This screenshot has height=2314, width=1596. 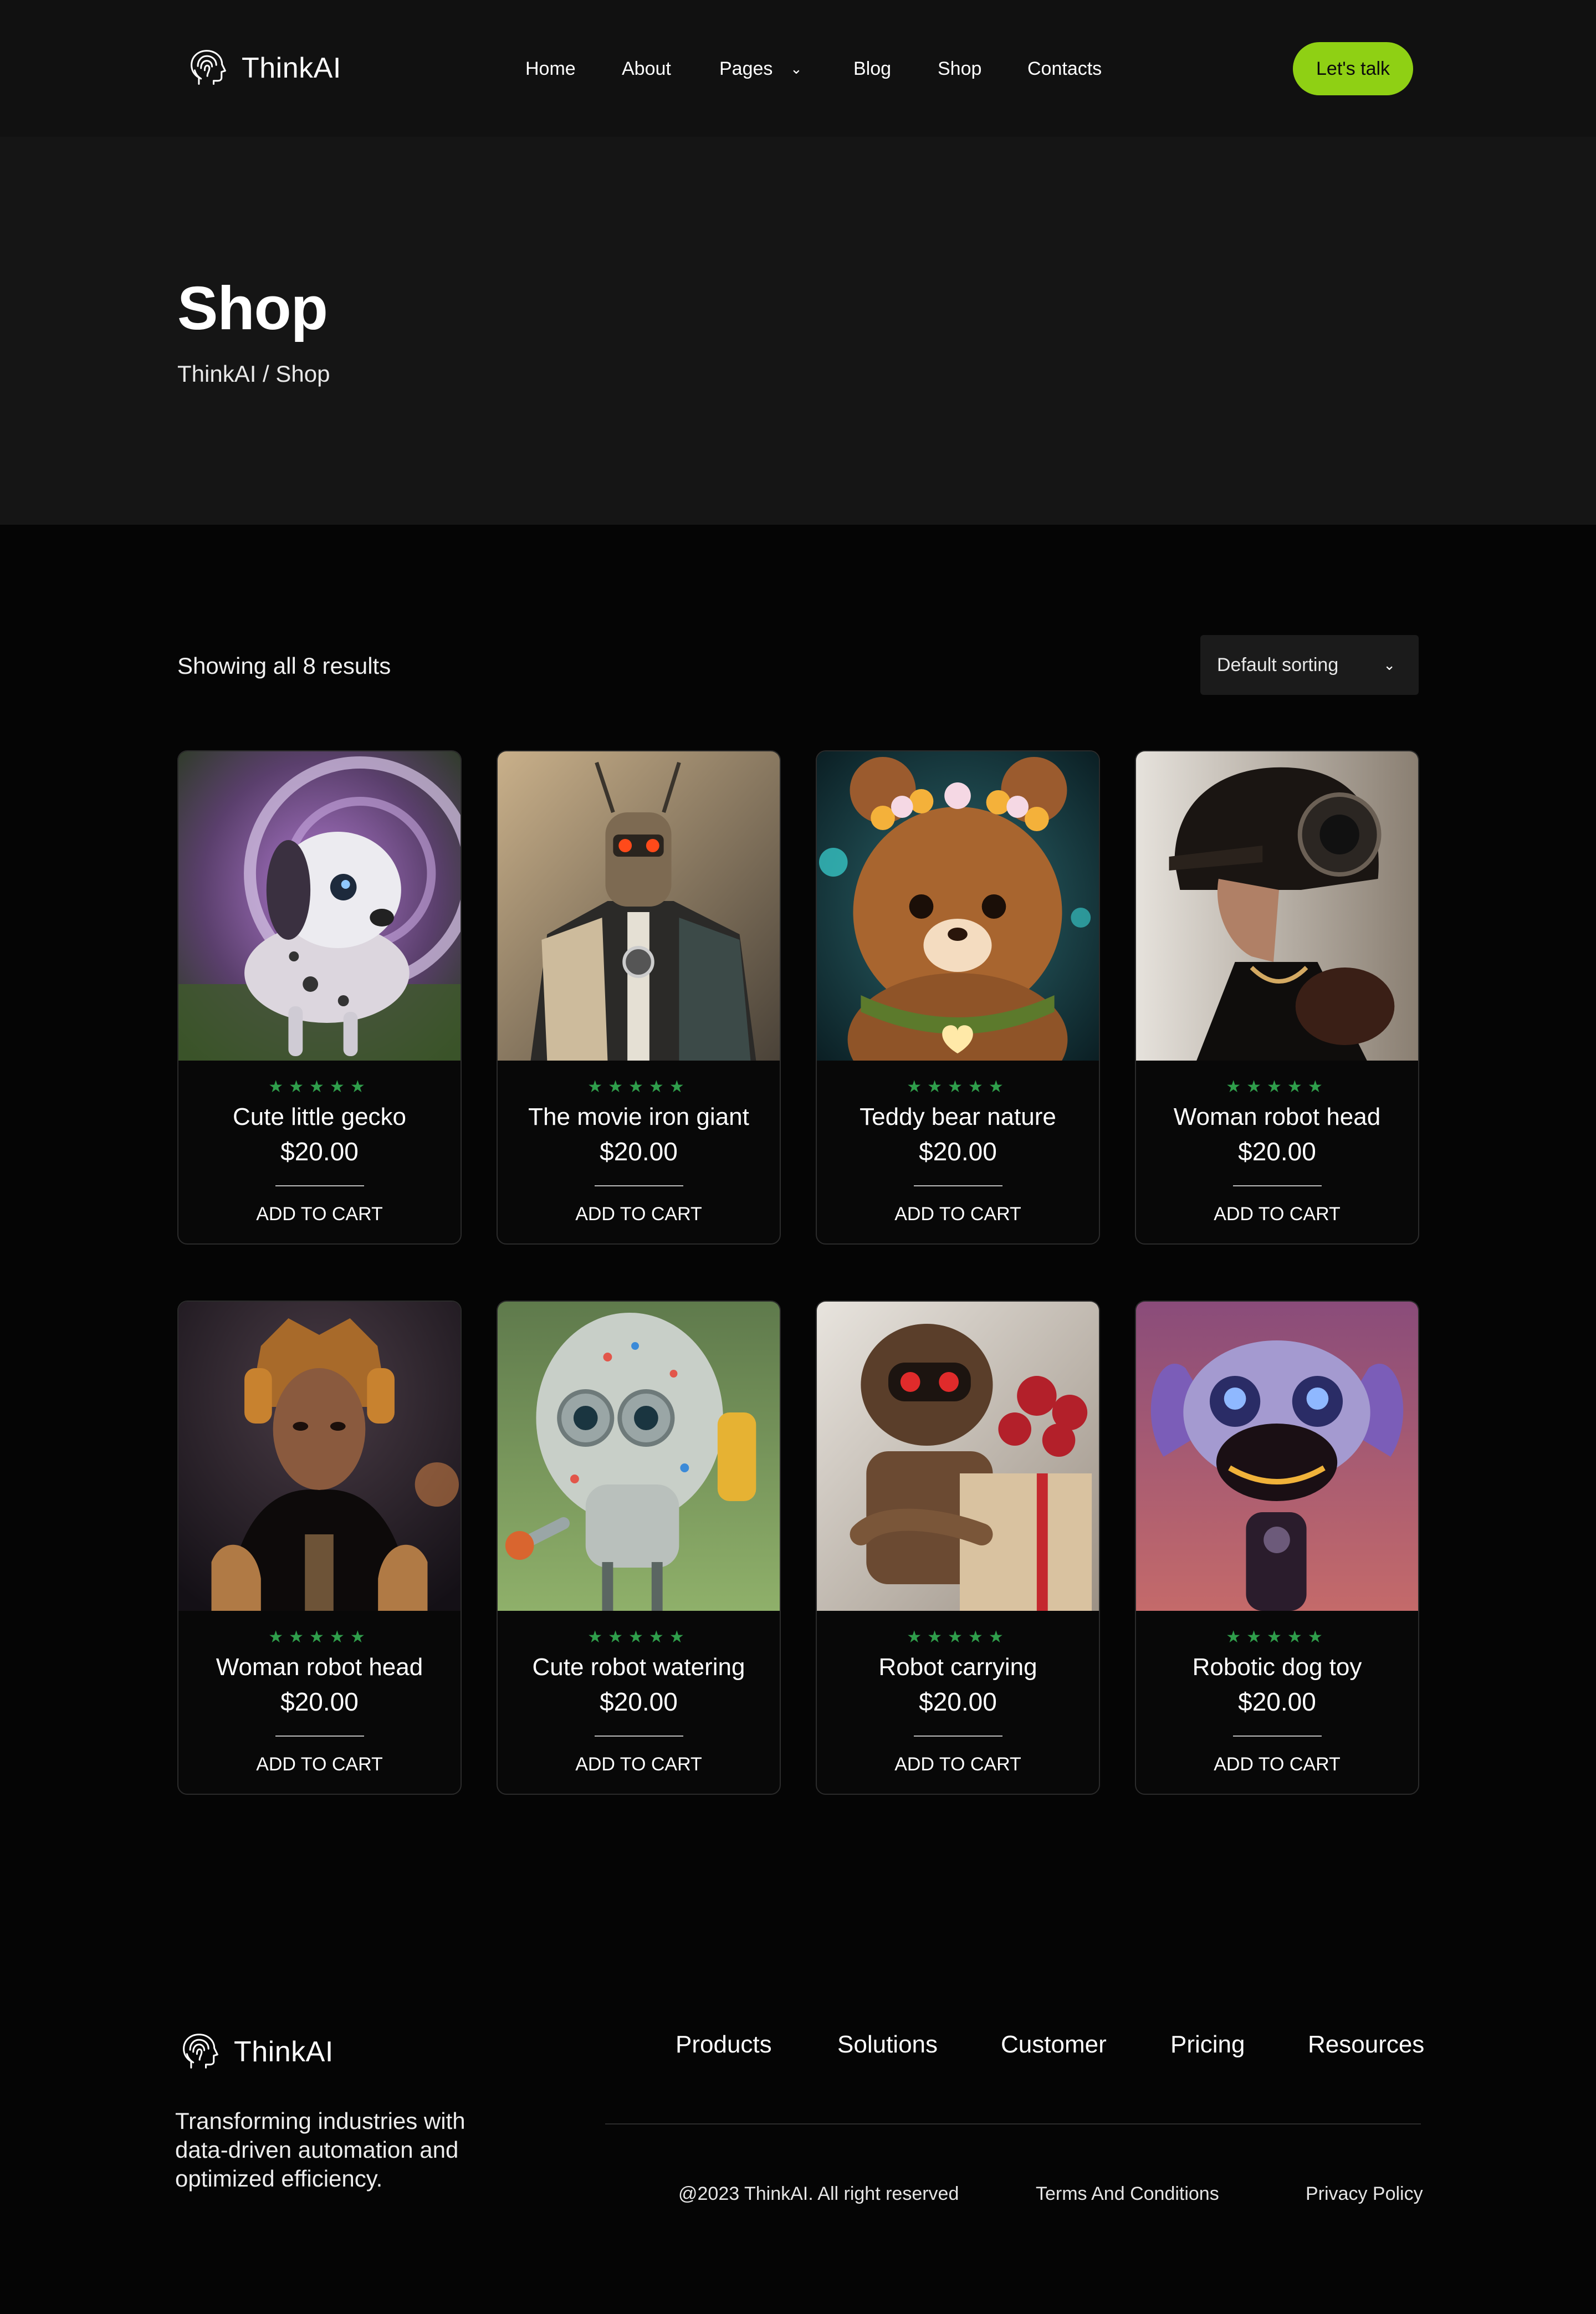 I want to click on footer-divider, so click(x=1013, y=2123).